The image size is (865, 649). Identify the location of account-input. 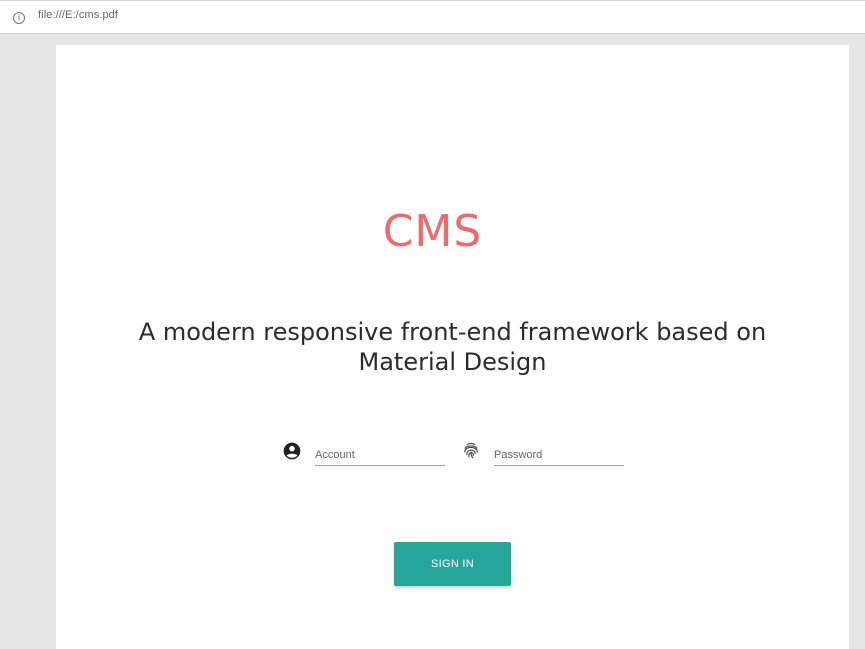
(380, 455).